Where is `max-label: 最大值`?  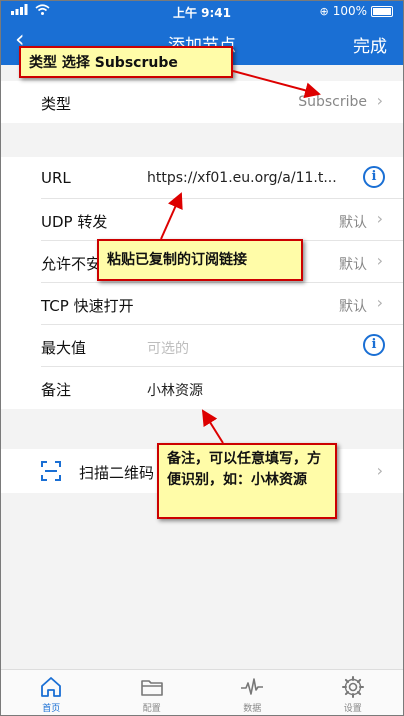
max-label: 最大值 is located at coordinates (64, 348).